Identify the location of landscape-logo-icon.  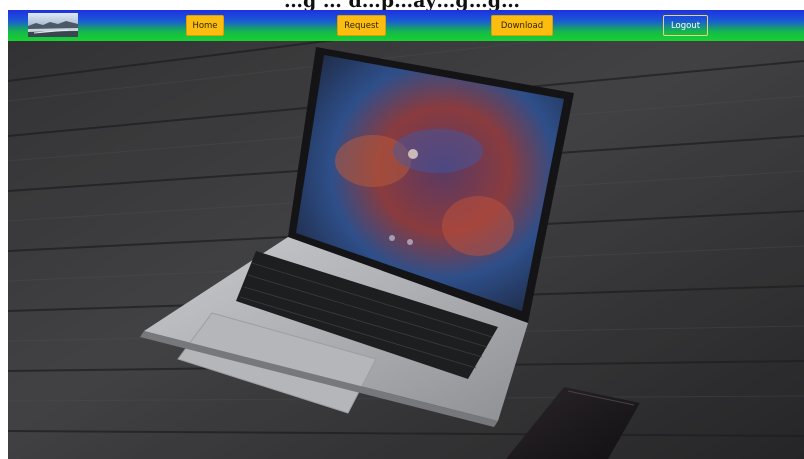
(53, 25).